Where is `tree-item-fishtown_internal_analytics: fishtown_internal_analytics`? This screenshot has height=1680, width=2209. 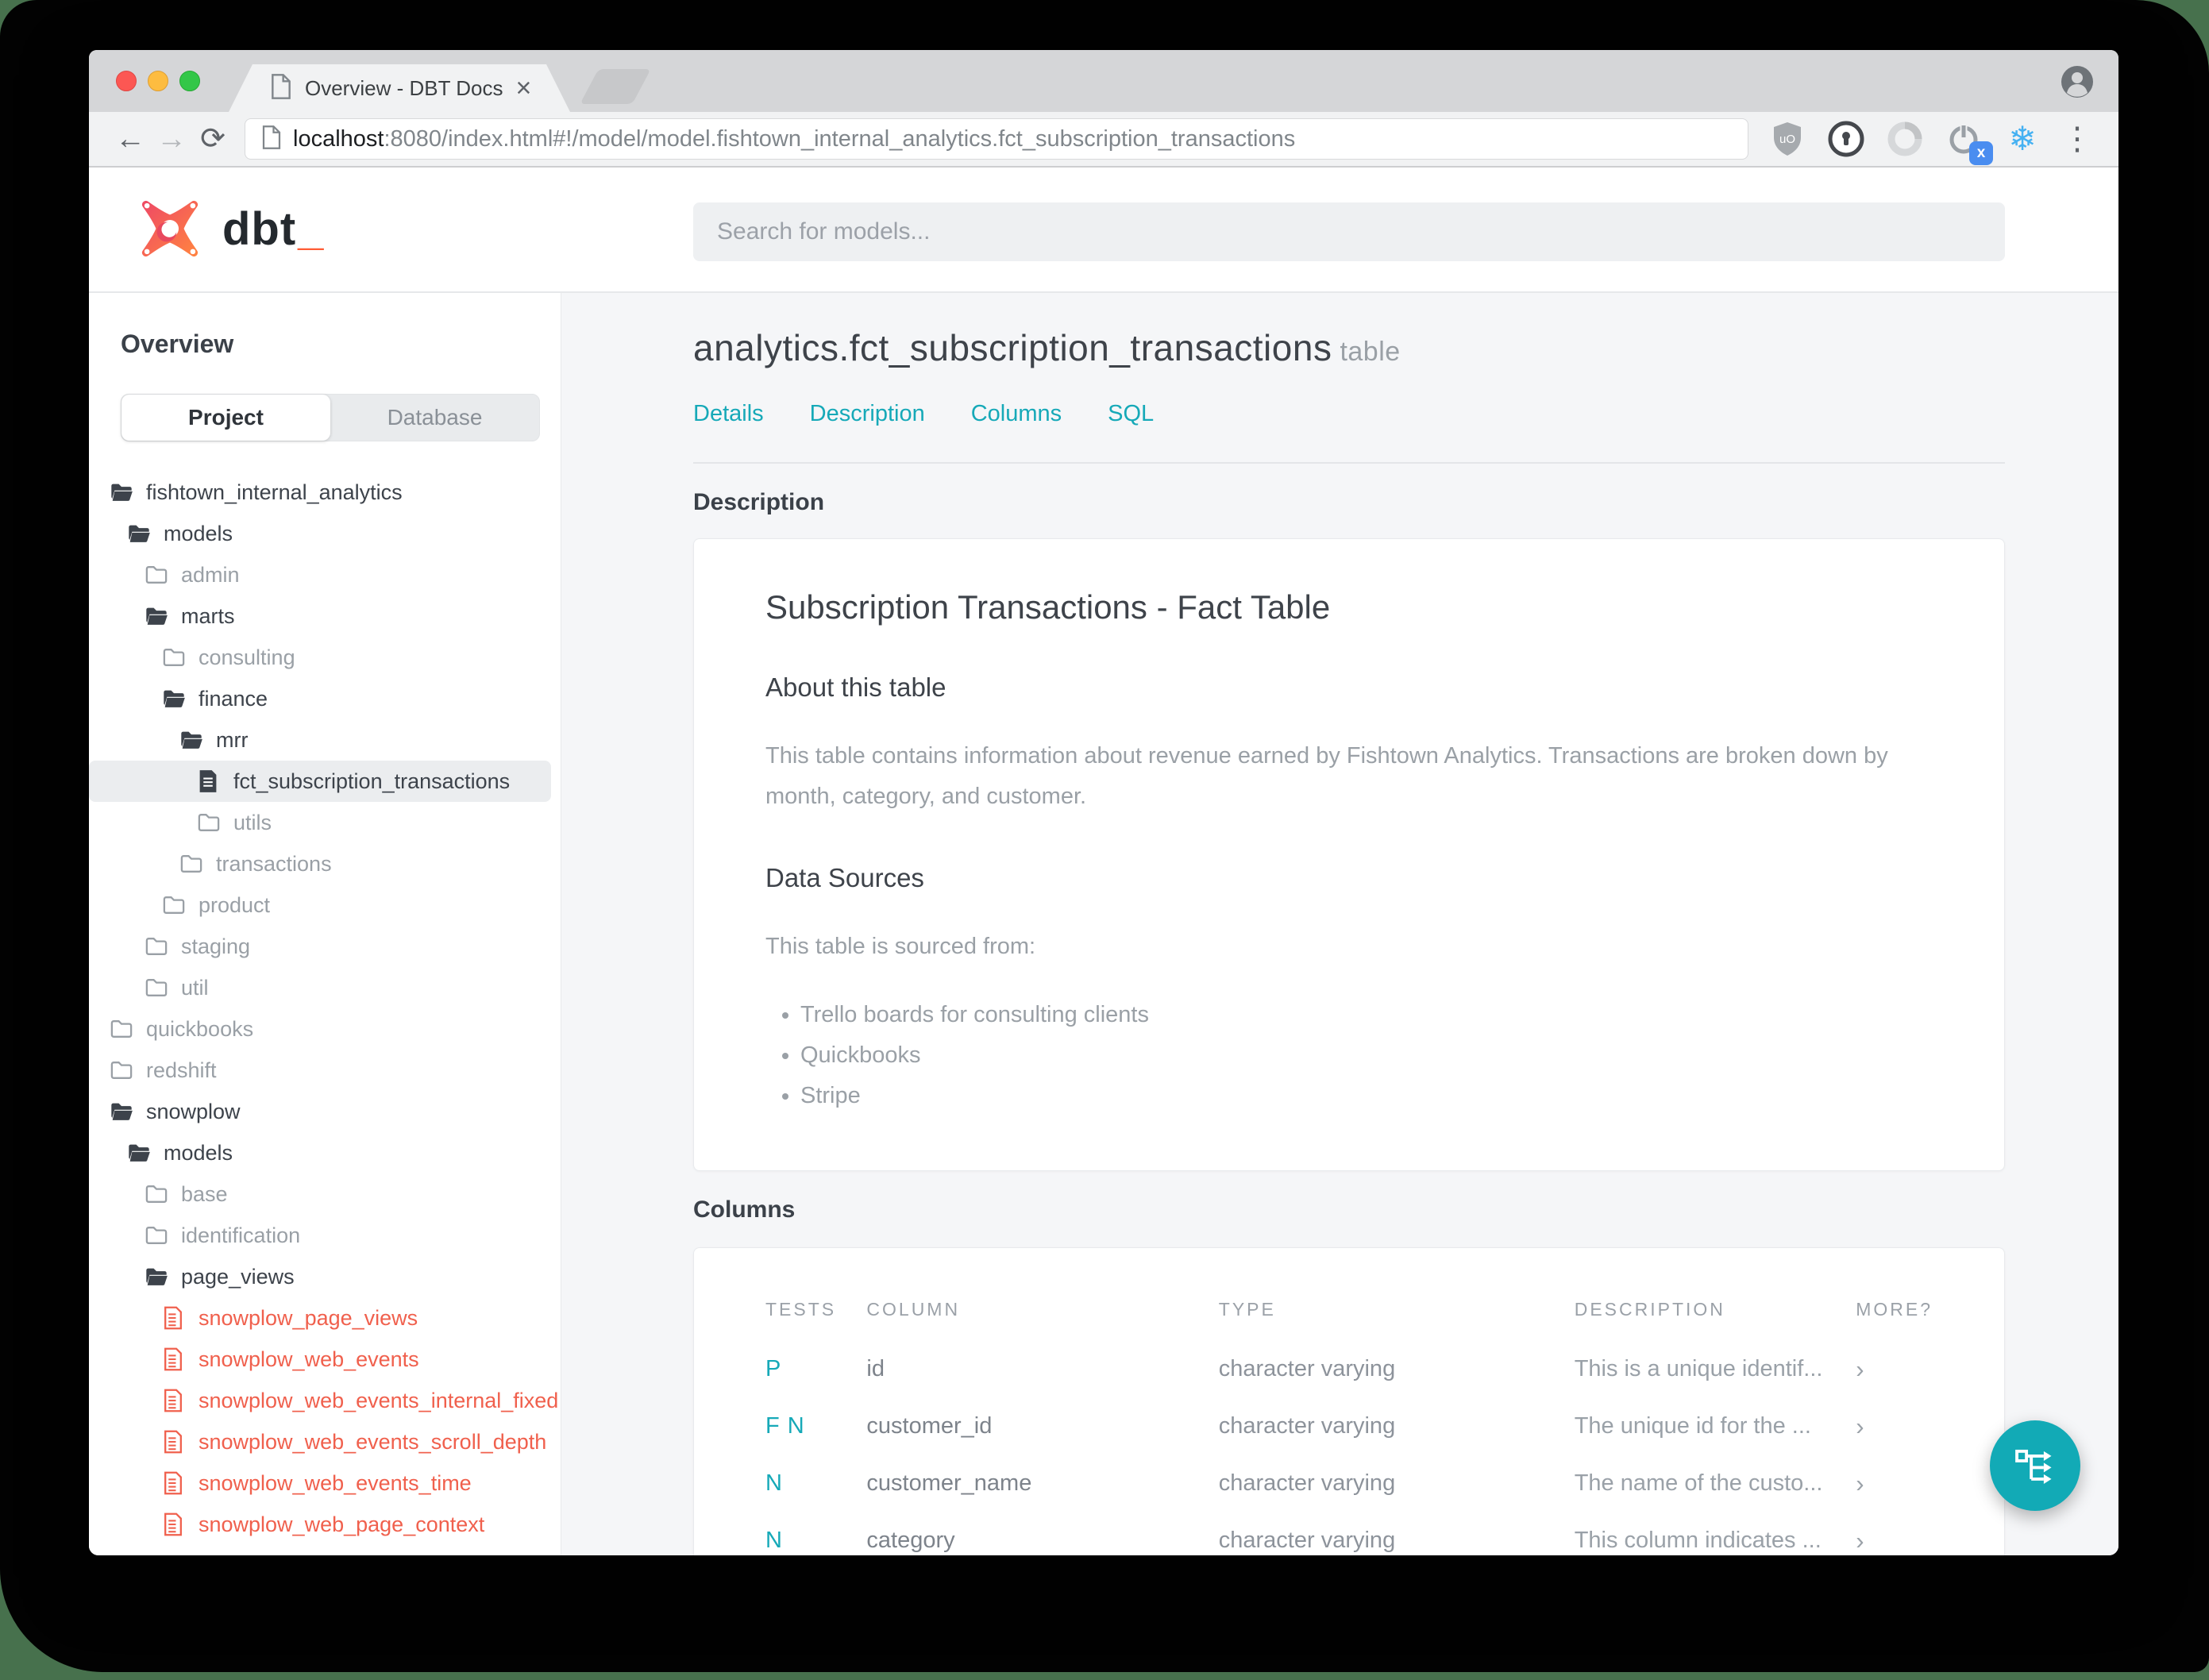 tree-item-fishtown_internal_analytics: fishtown_internal_analytics is located at coordinates (320, 492).